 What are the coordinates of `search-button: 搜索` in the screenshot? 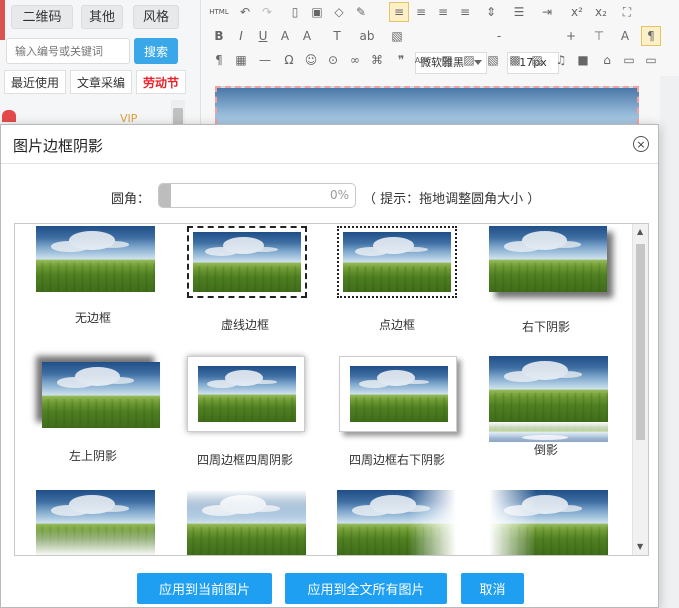 It's located at (156, 51).